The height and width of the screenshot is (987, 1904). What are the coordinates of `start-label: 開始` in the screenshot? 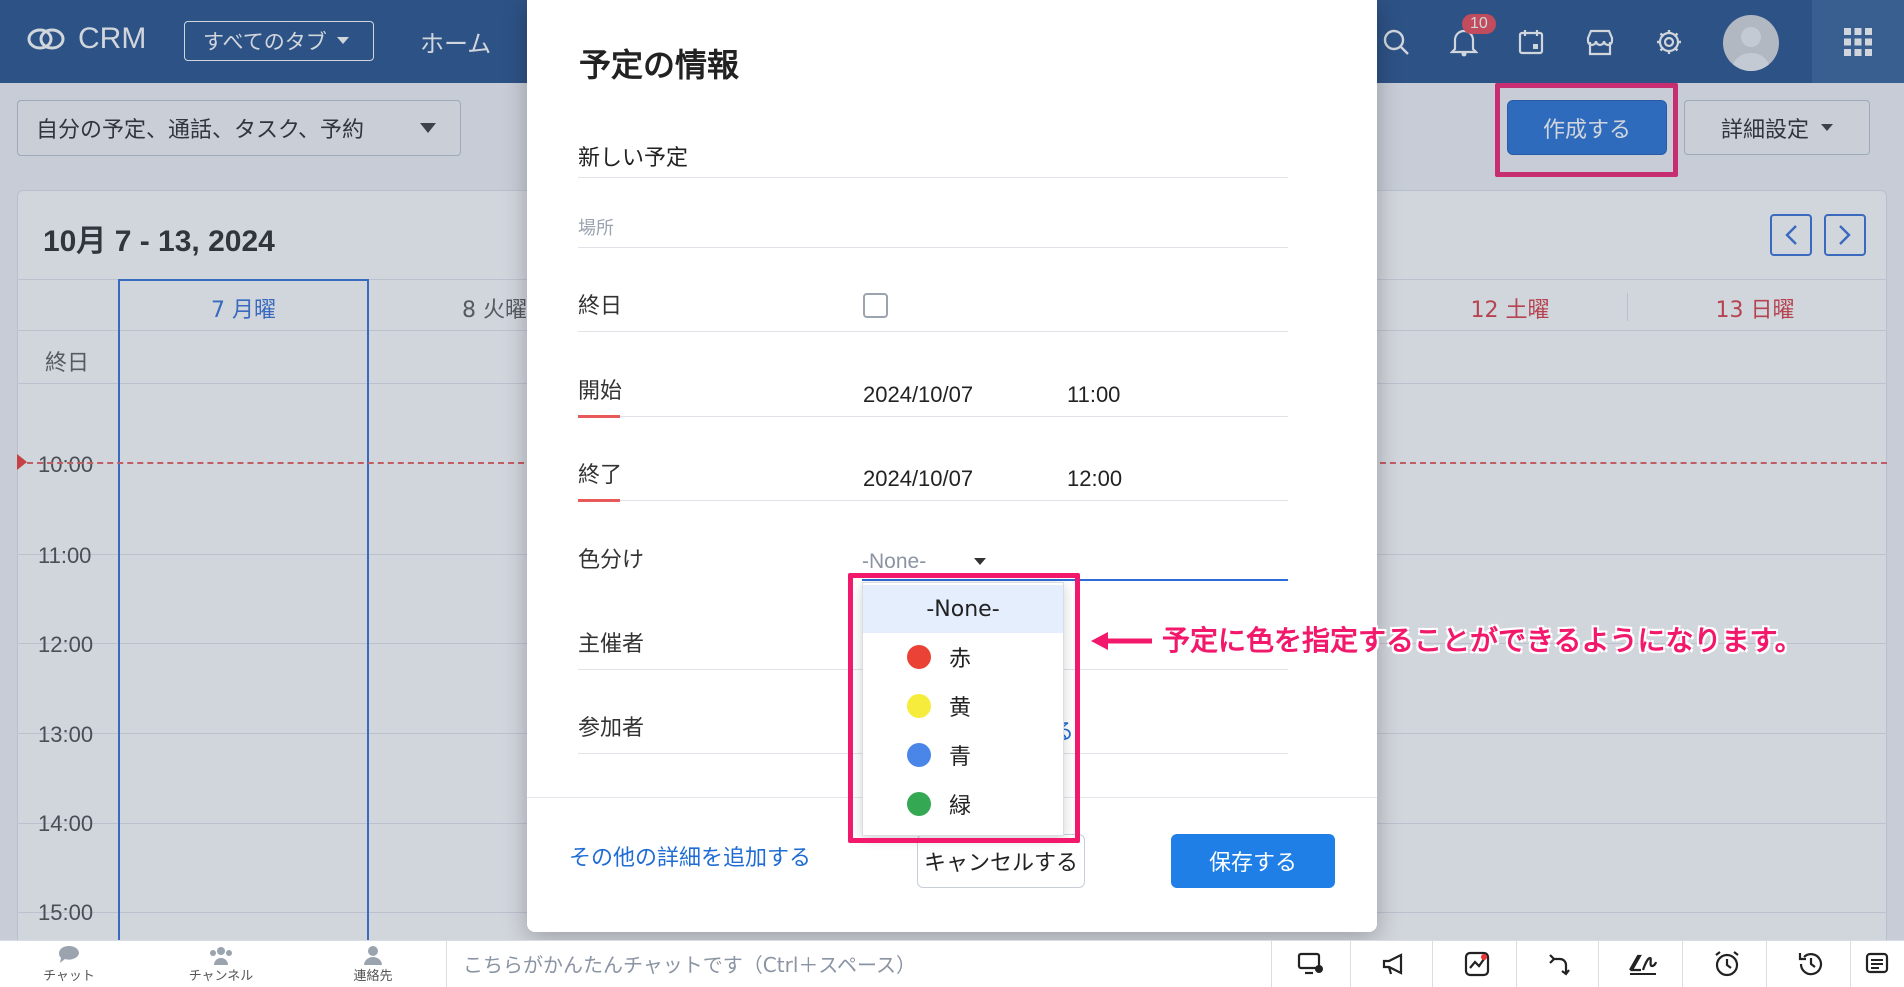 It's located at (600, 391).